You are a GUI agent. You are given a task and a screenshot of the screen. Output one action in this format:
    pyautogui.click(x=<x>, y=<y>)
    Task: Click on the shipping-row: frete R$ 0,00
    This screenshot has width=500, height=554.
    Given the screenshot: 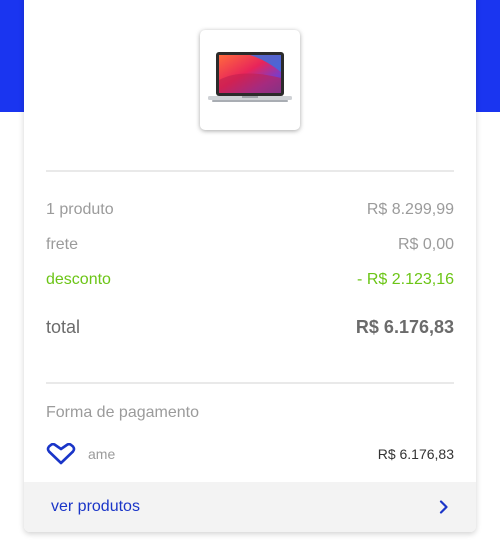 What is the action you would take?
    pyautogui.click(x=250, y=245)
    